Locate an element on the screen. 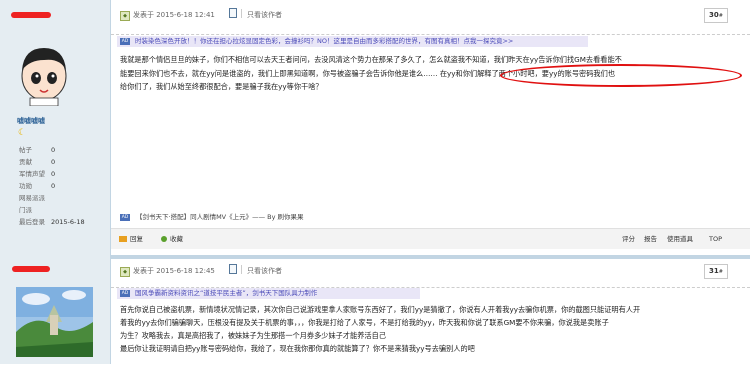  reply-icon is located at coordinates (123, 239).